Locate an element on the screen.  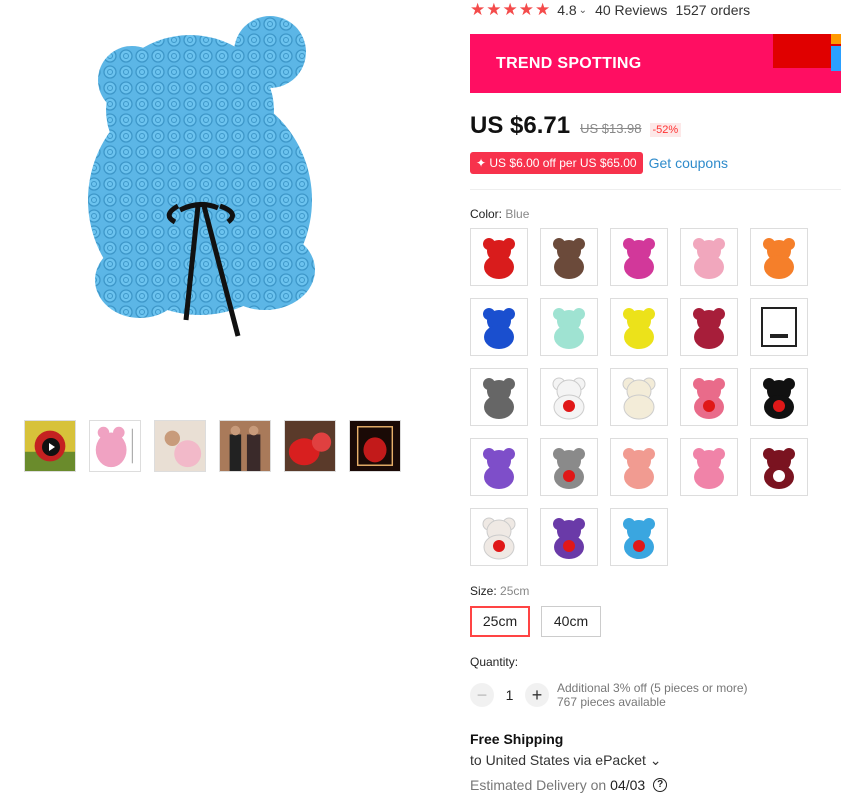
color-swatch-purple is located at coordinates (499, 467).